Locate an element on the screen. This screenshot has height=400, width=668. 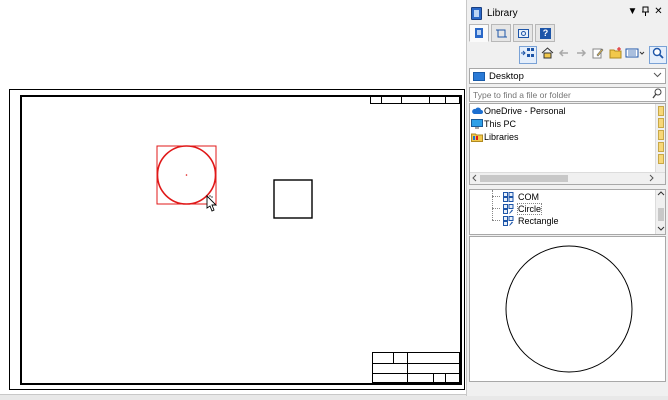
list-item: OneDrive - Personal is located at coordinates (558, 111).